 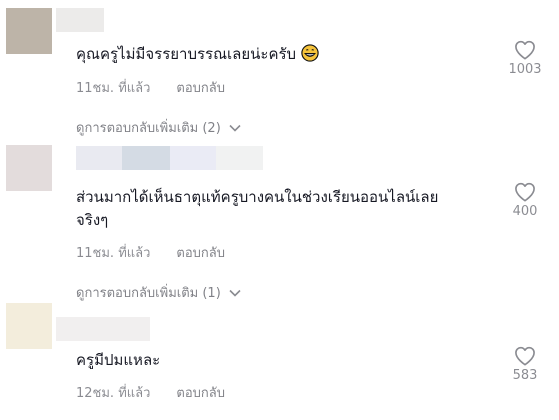 I want to click on comment-text: ครูมีปมแหละ, so click(x=118, y=360).